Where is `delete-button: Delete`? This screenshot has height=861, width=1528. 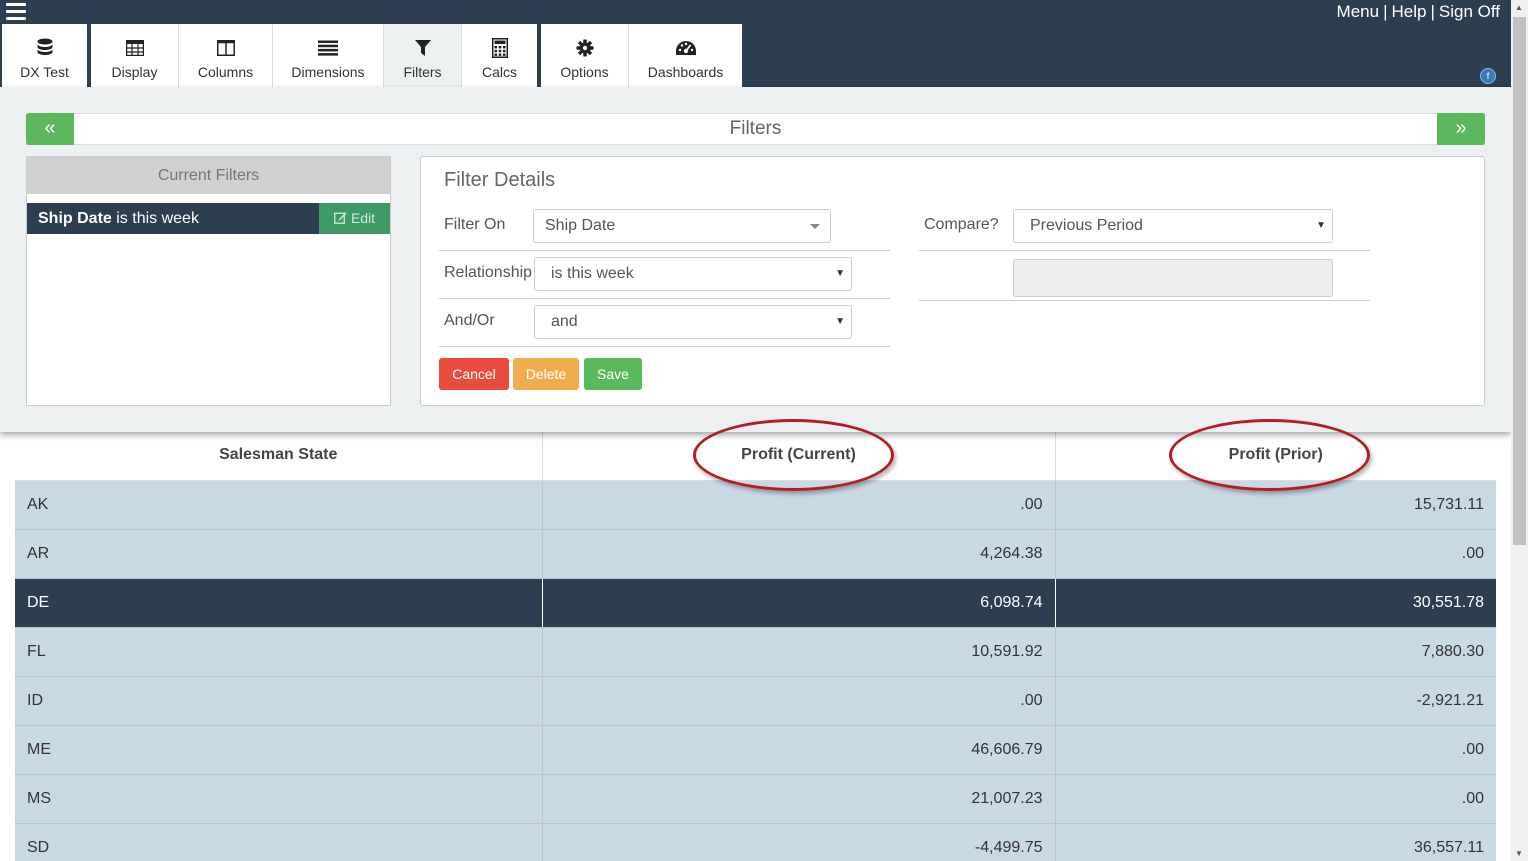
delete-button: Delete is located at coordinates (546, 374).